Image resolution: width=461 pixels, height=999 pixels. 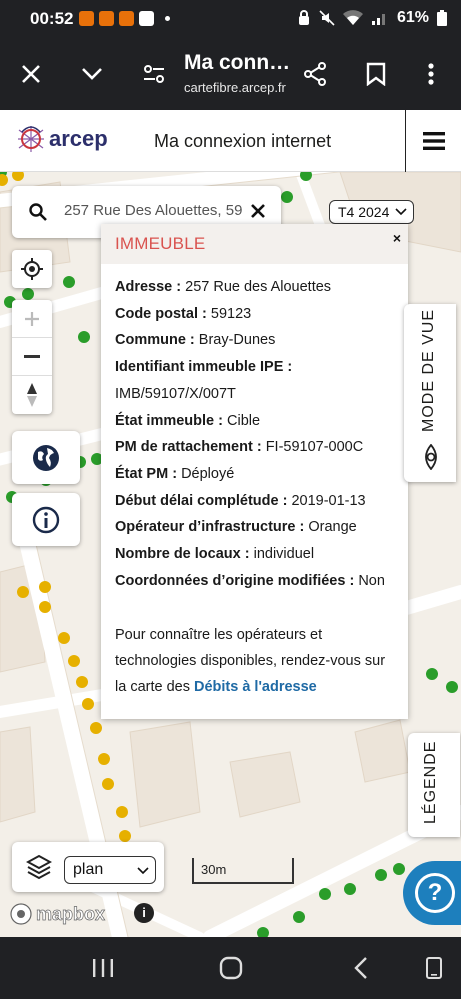 What do you see at coordinates (169, 421) in the screenshot?
I see `popup-row-label: État immeuble :` at bounding box center [169, 421].